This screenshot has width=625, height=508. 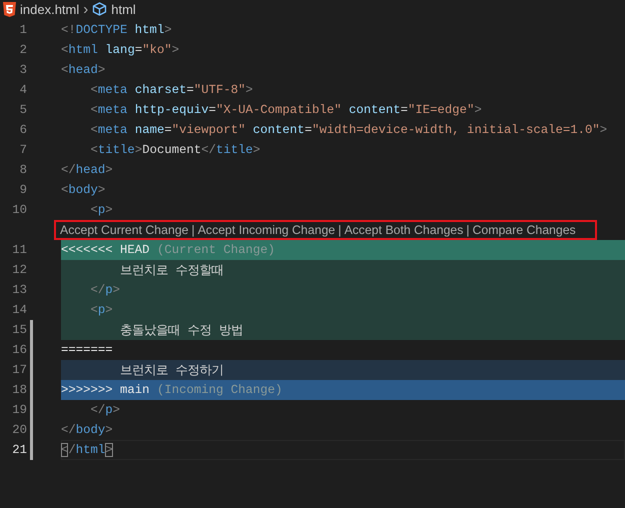 I want to click on code-token: "X-UA-Compatible", so click(x=279, y=110).